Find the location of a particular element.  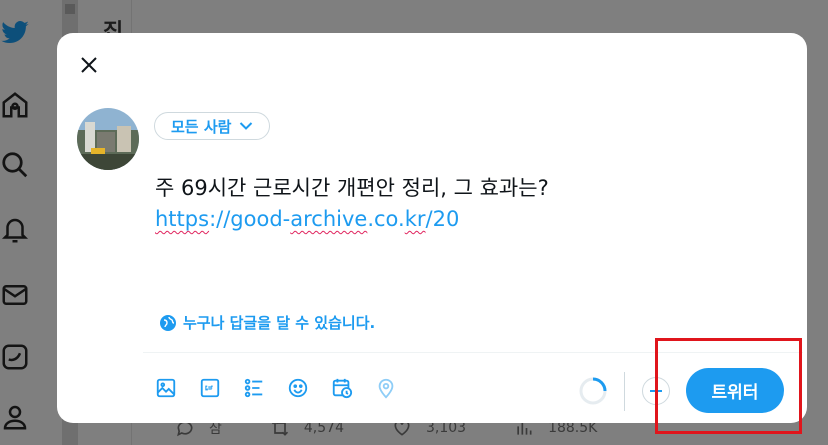

audience-selector: 모든 사람 is located at coordinates (212, 126).